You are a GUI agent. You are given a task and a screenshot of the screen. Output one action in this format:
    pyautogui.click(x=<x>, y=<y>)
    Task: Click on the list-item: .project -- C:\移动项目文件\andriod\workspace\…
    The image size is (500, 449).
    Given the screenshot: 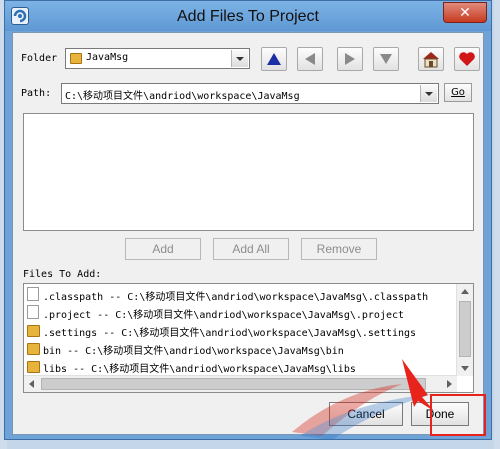 What is the action you would take?
    pyautogui.click(x=242, y=313)
    